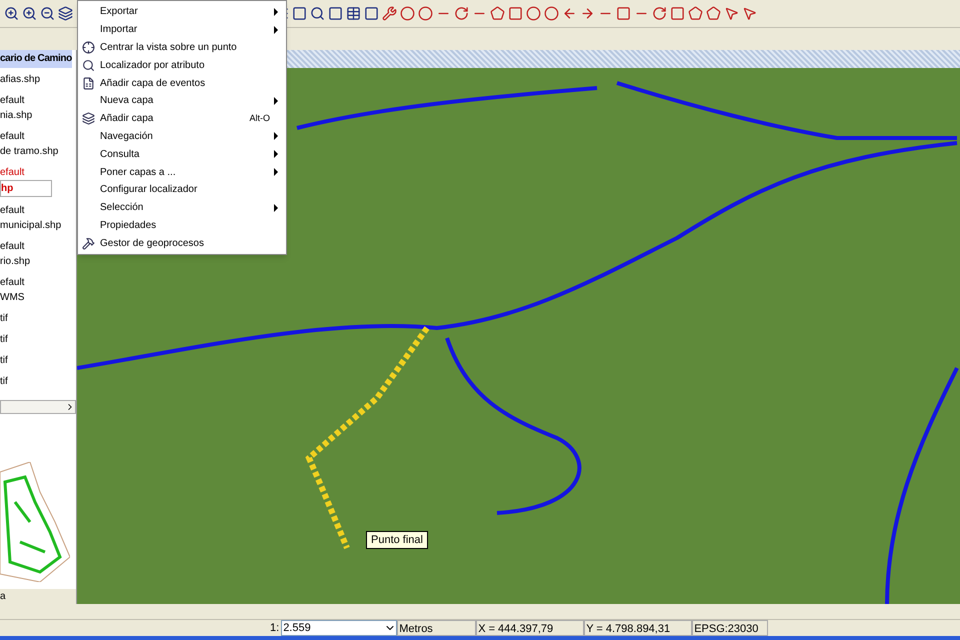 The image size is (960, 640). Describe the element at coordinates (397, 540) in the screenshot. I see `map-tooltip: Punto final` at that location.